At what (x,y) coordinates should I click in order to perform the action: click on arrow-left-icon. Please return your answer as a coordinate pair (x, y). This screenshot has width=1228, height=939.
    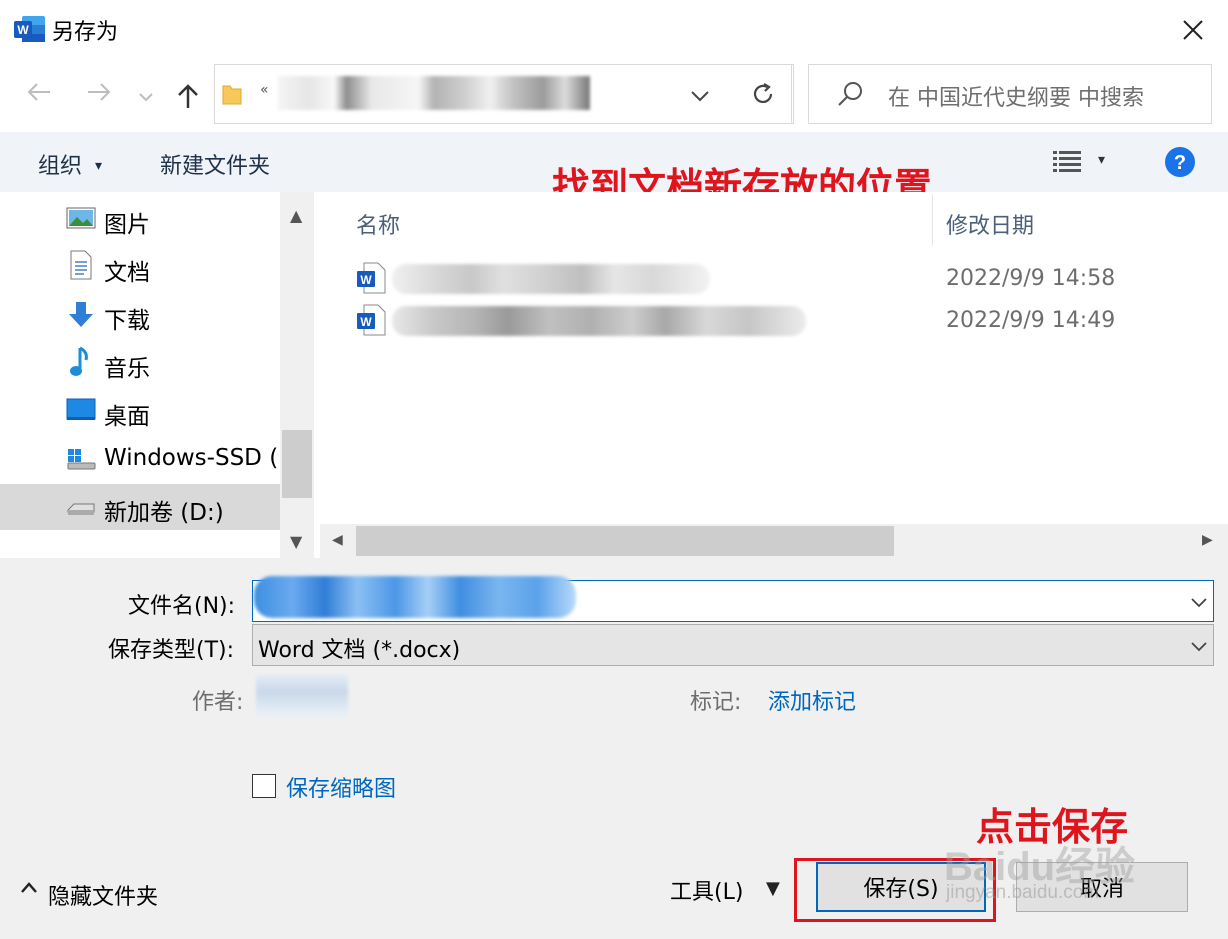
    Looking at the image, I should click on (38, 92).